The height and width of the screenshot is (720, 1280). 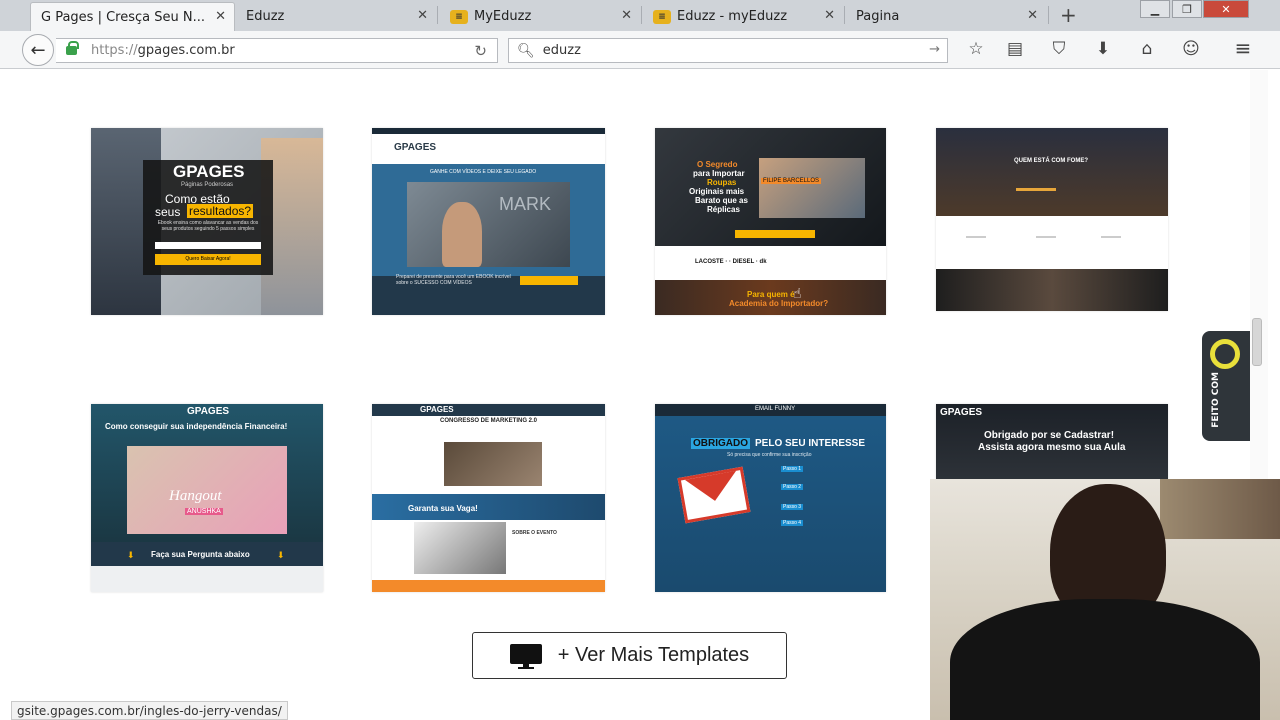 I want to click on scrollbar-thumb, so click(x=1257, y=342).